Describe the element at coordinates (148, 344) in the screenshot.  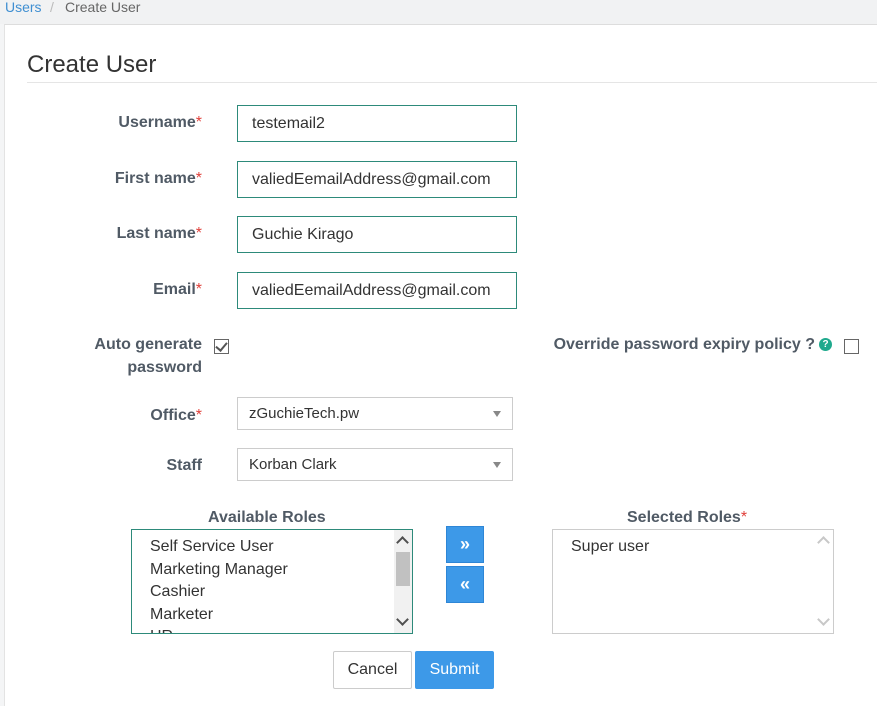
I see `auto-generate-label-line1: Auto generate` at that location.